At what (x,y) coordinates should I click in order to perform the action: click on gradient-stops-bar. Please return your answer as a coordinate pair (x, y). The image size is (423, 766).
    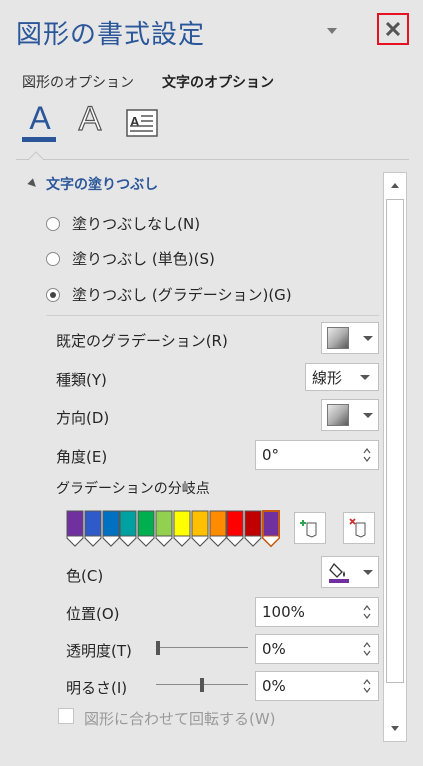
    Looking at the image, I should click on (173, 528).